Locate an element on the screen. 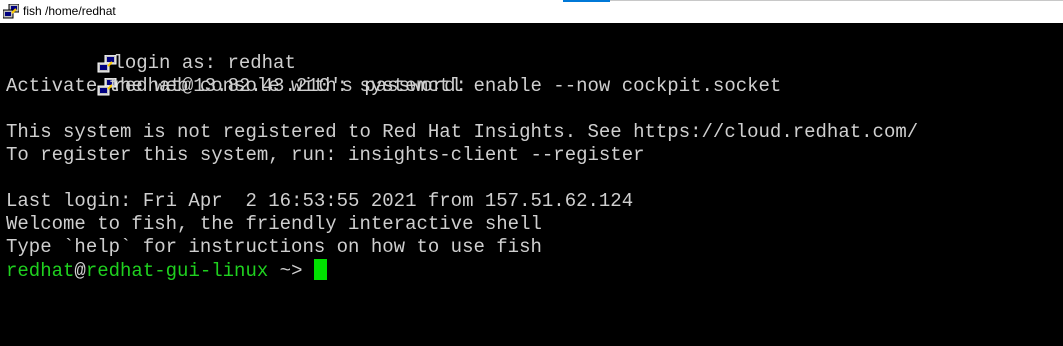  prompt-at: @ is located at coordinates (80, 271).